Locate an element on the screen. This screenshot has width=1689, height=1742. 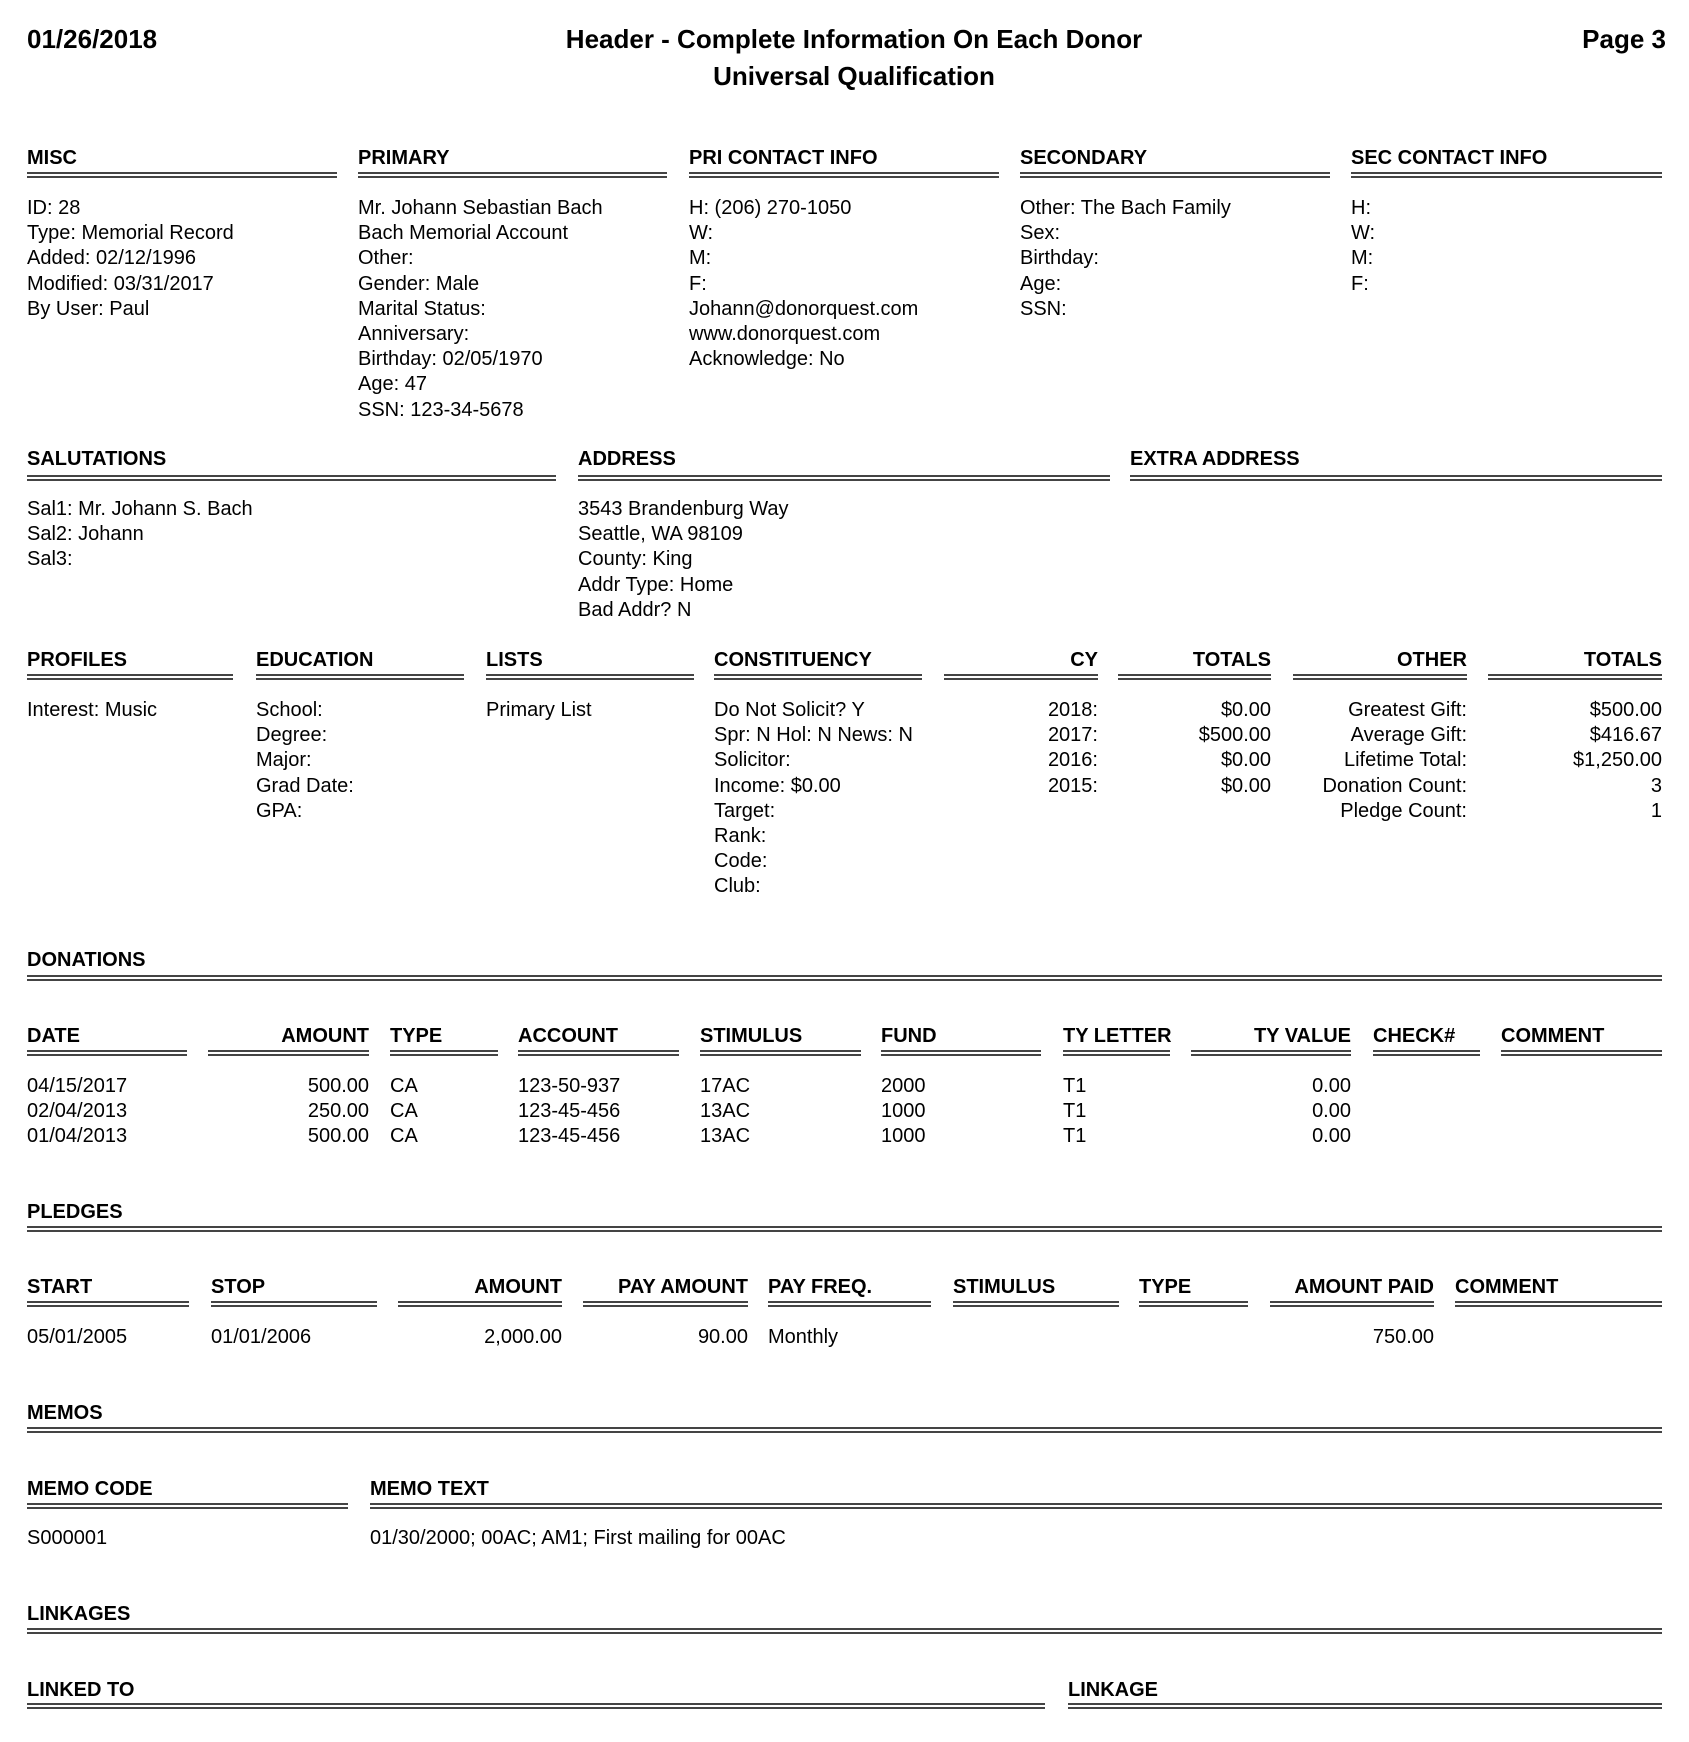
primary-line: SSN: 123-34-5678 is located at coordinates (441, 409).